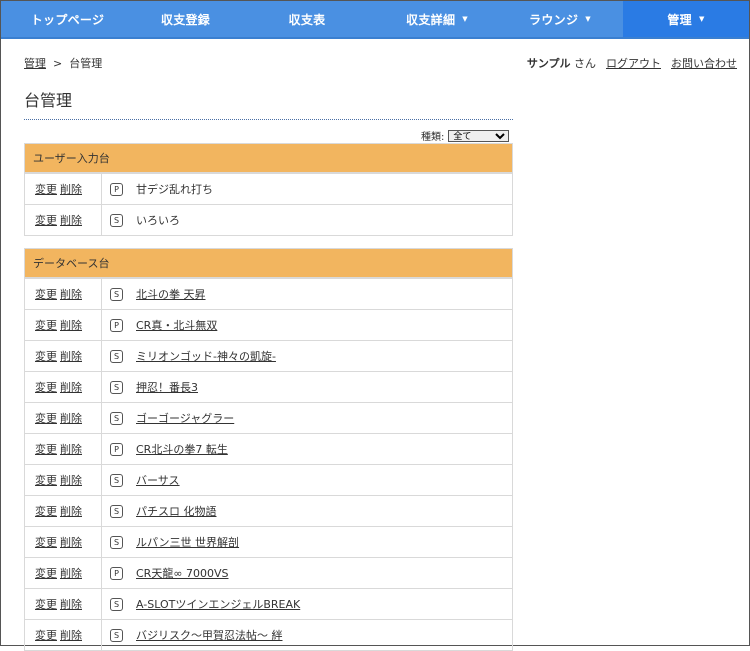 Image resolution: width=750 pixels, height=651 pixels. I want to click on machine-name: バーサス, so click(158, 480).